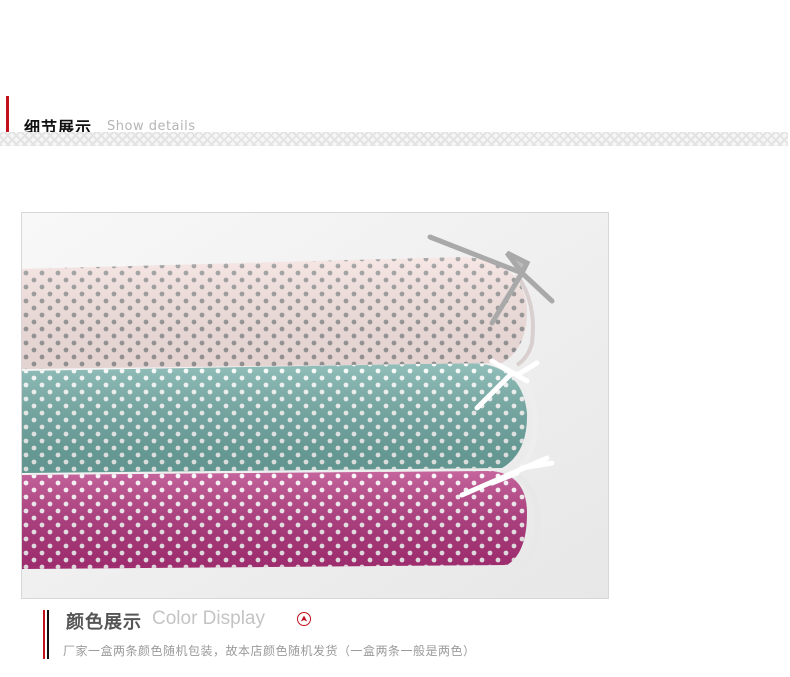 The image size is (790, 677). Describe the element at coordinates (269, 651) in the screenshot. I see `color-random-note: 厂家一盒两条颜色随机包装，故本店颜色随机发货（一盒两条一般是两色）` at that location.